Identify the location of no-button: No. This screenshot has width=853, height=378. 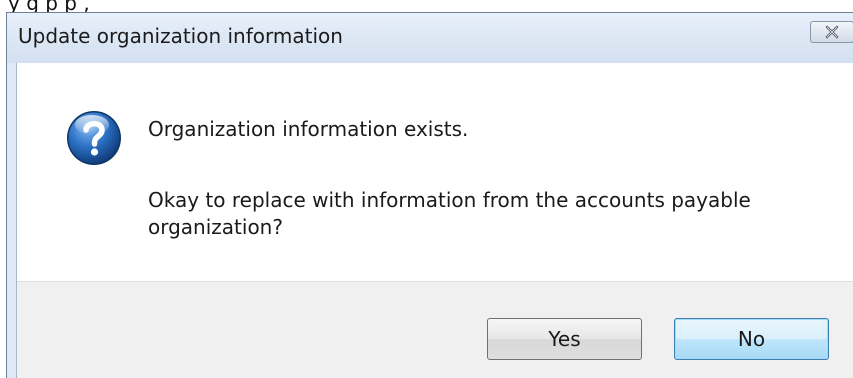
(751, 339).